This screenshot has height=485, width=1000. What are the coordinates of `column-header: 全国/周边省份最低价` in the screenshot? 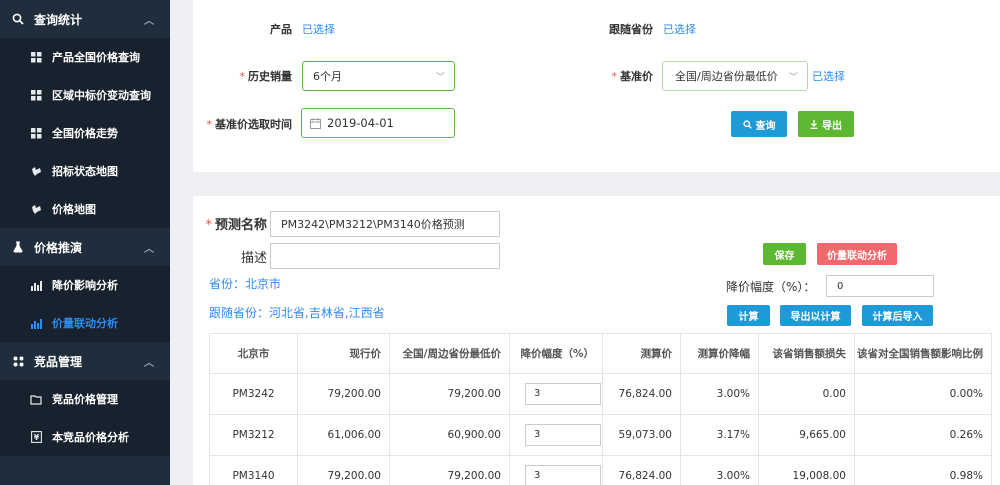 It's located at (449, 353).